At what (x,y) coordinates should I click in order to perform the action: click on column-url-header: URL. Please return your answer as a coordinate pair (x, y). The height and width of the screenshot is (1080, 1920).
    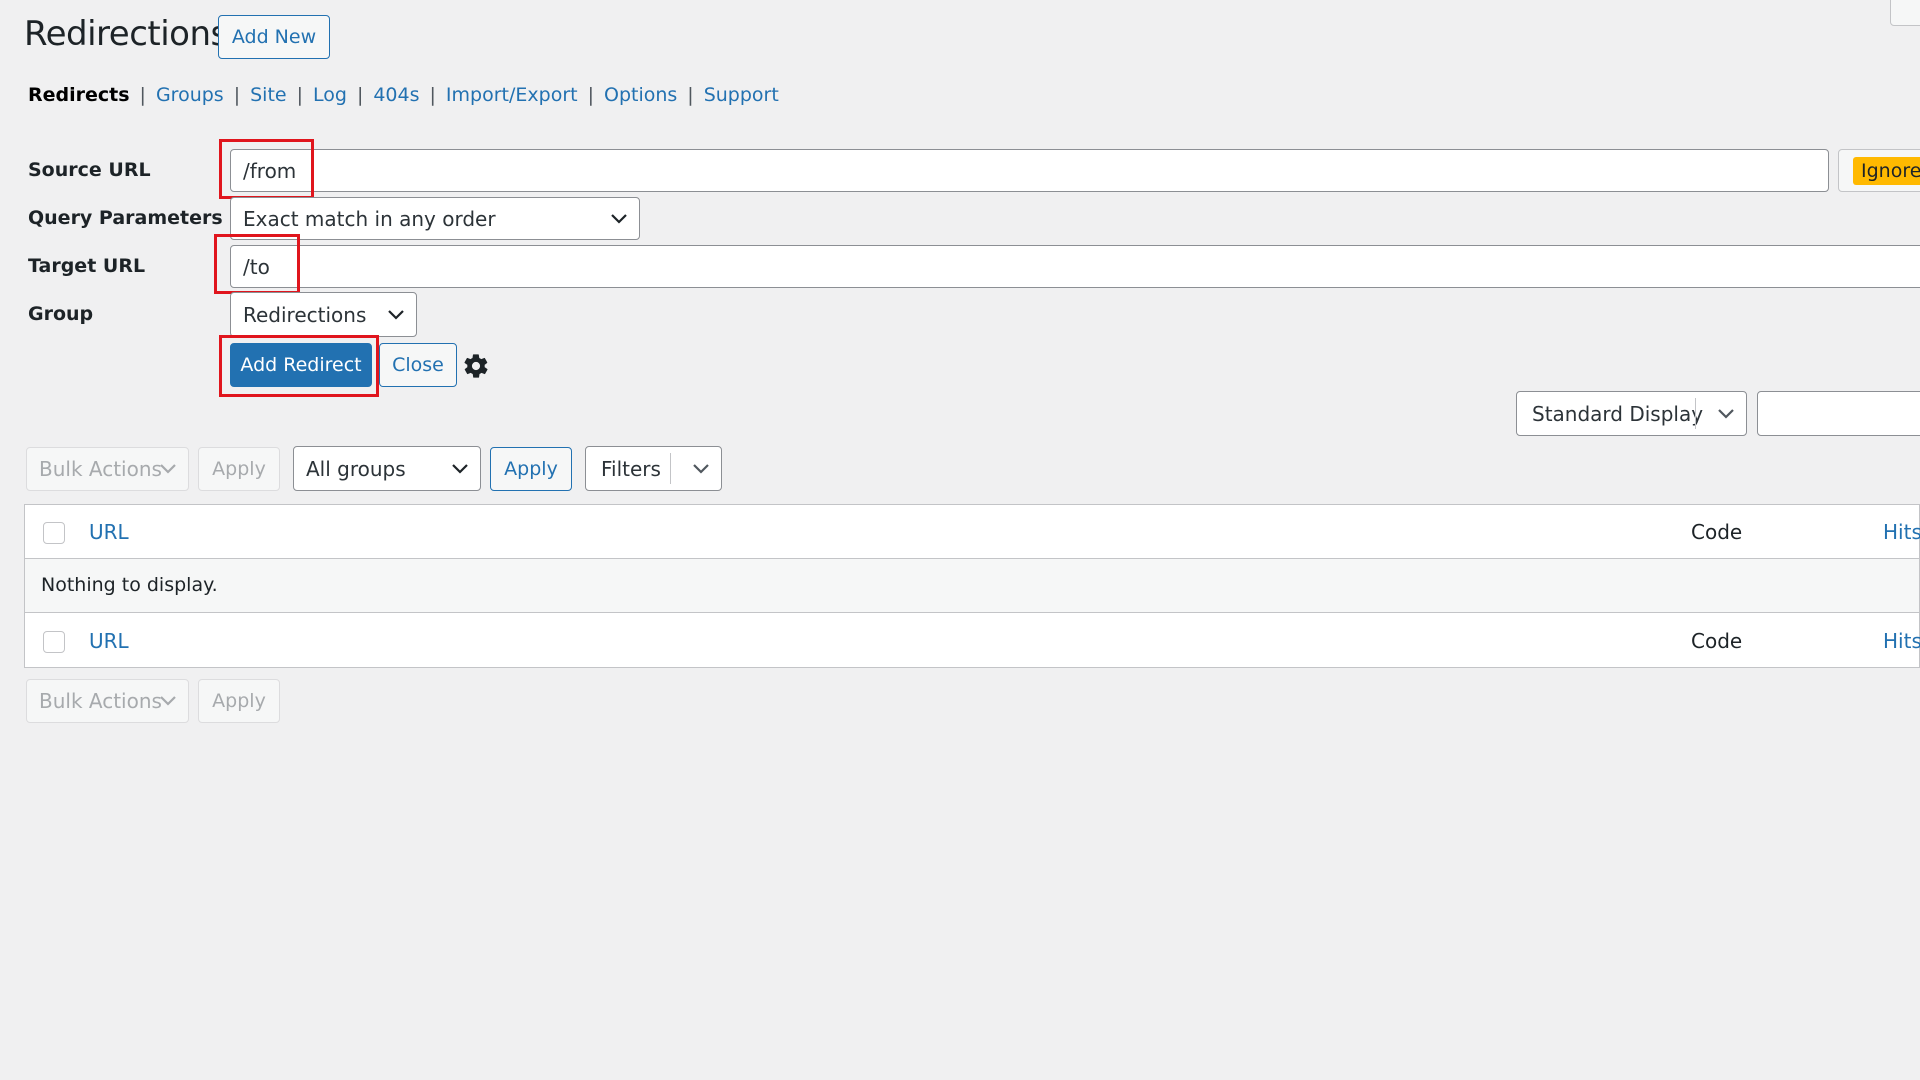
    Looking at the image, I should click on (109, 532).